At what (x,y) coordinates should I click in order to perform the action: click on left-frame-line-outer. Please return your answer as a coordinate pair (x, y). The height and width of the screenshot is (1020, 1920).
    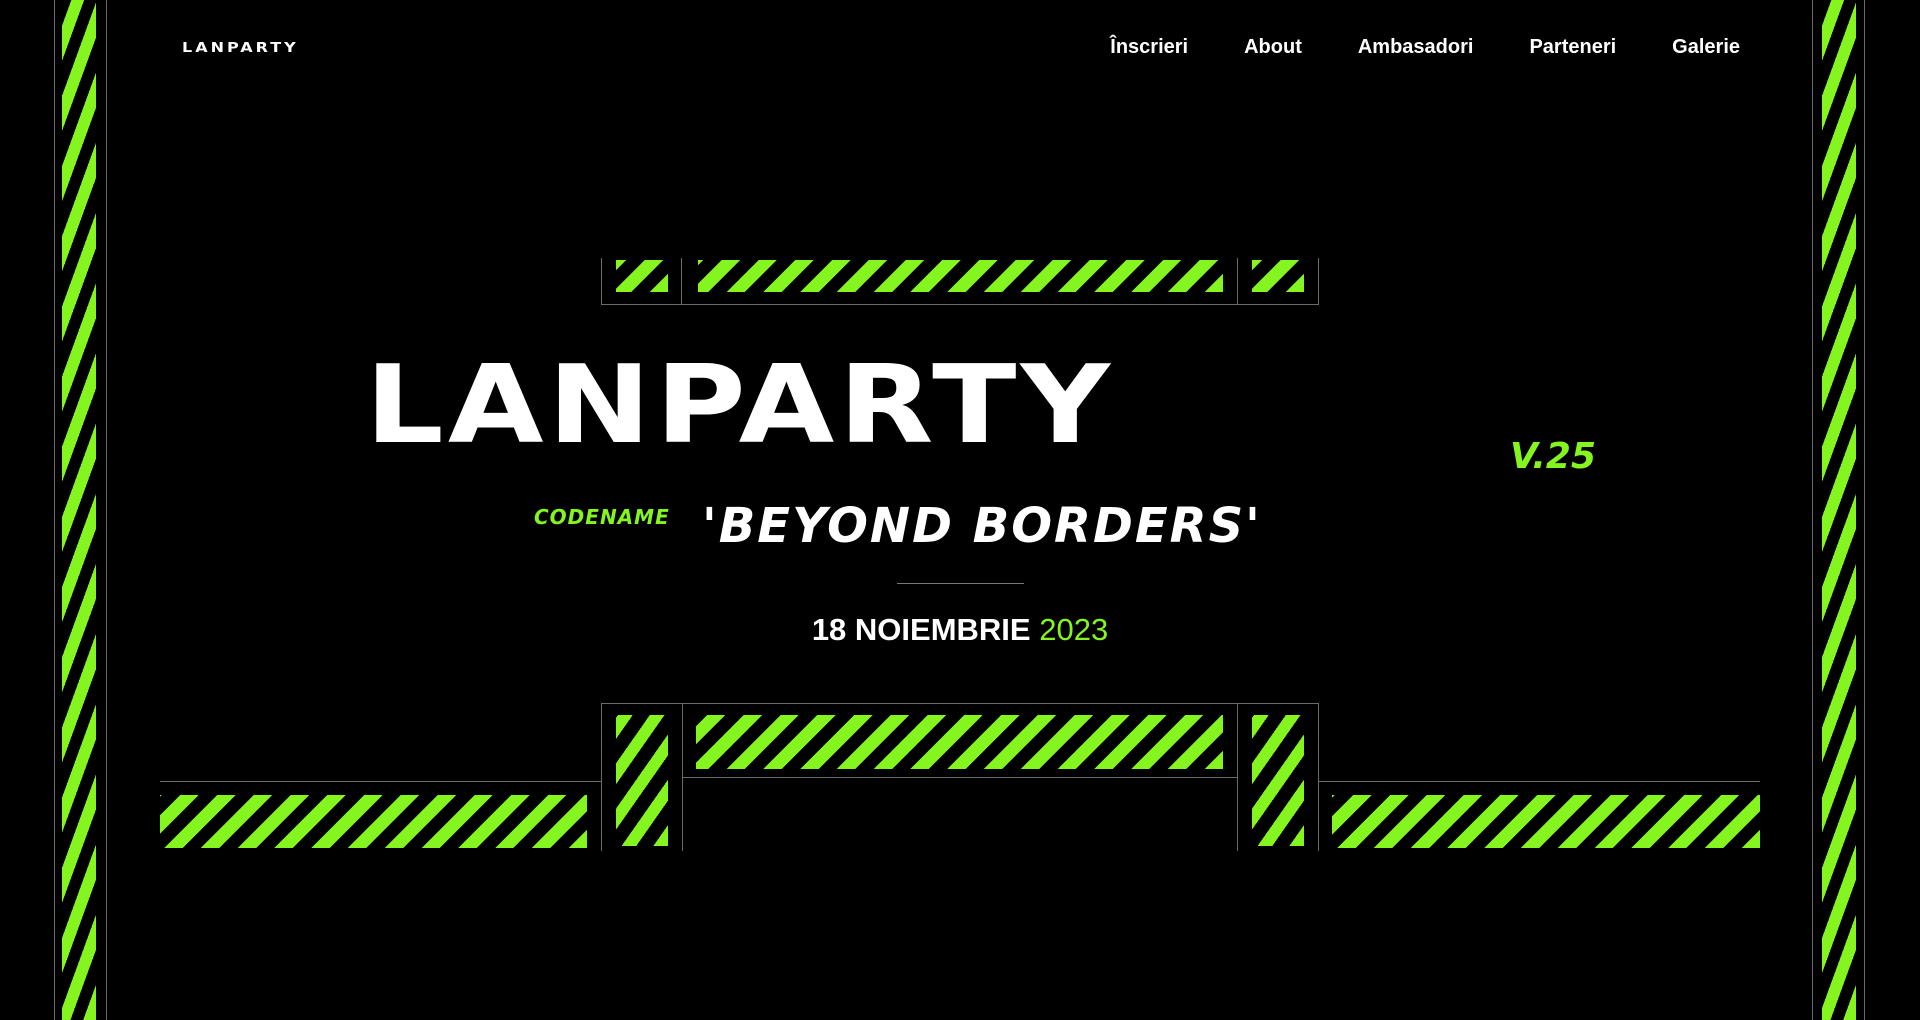
    Looking at the image, I should click on (54, 510).